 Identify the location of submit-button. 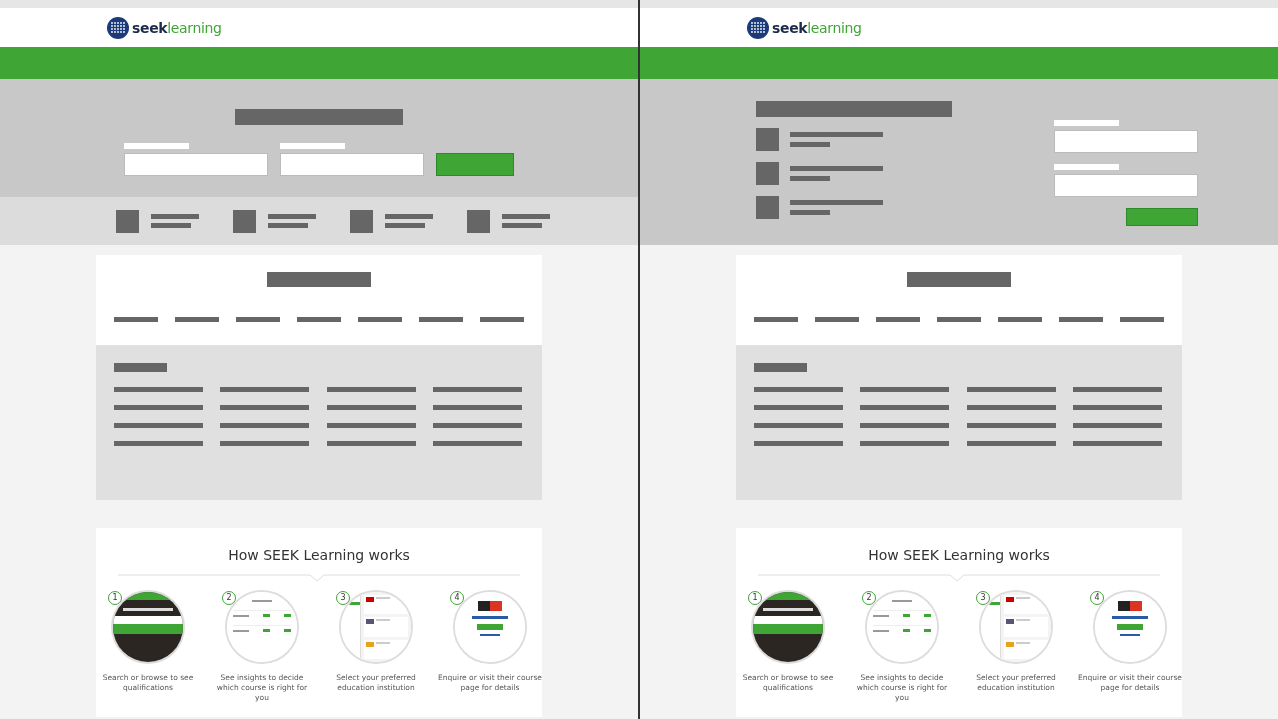
(1162, 217).